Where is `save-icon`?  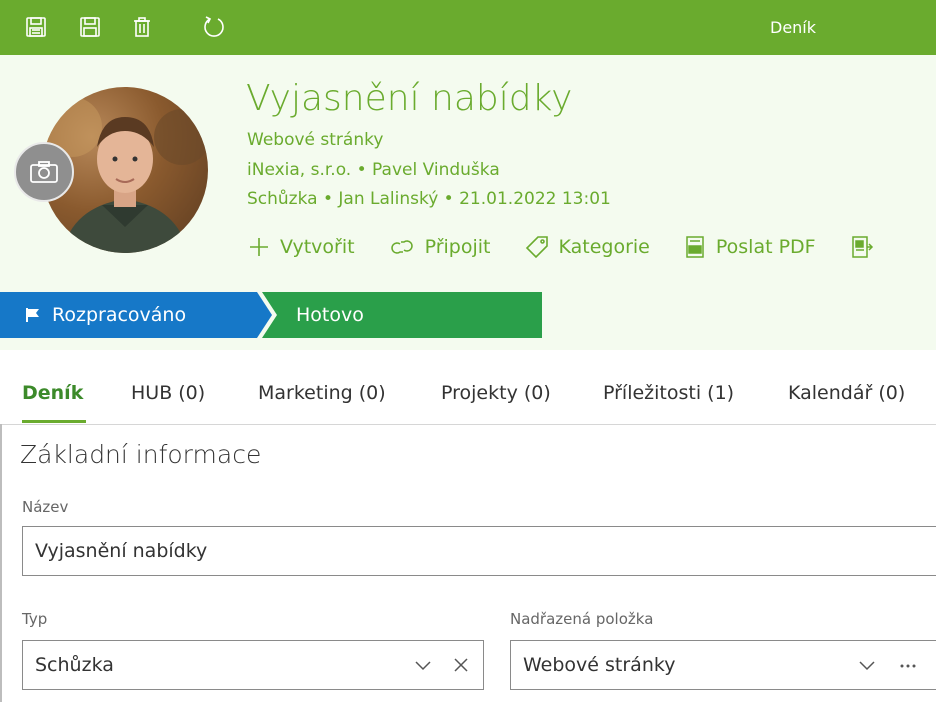
save-icon is located at coordinates (90, 27).